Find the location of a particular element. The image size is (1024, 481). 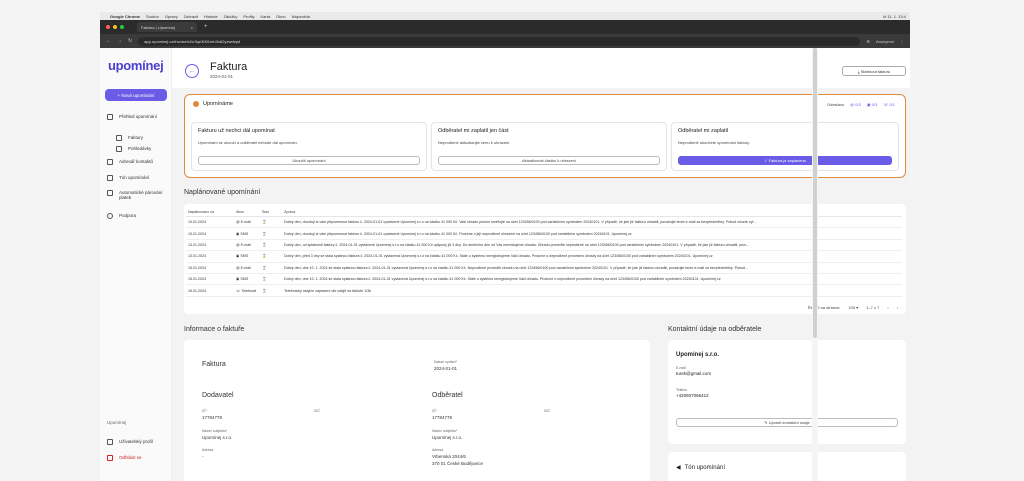

scrollbar-thumb is located at coordinates (815, 193).